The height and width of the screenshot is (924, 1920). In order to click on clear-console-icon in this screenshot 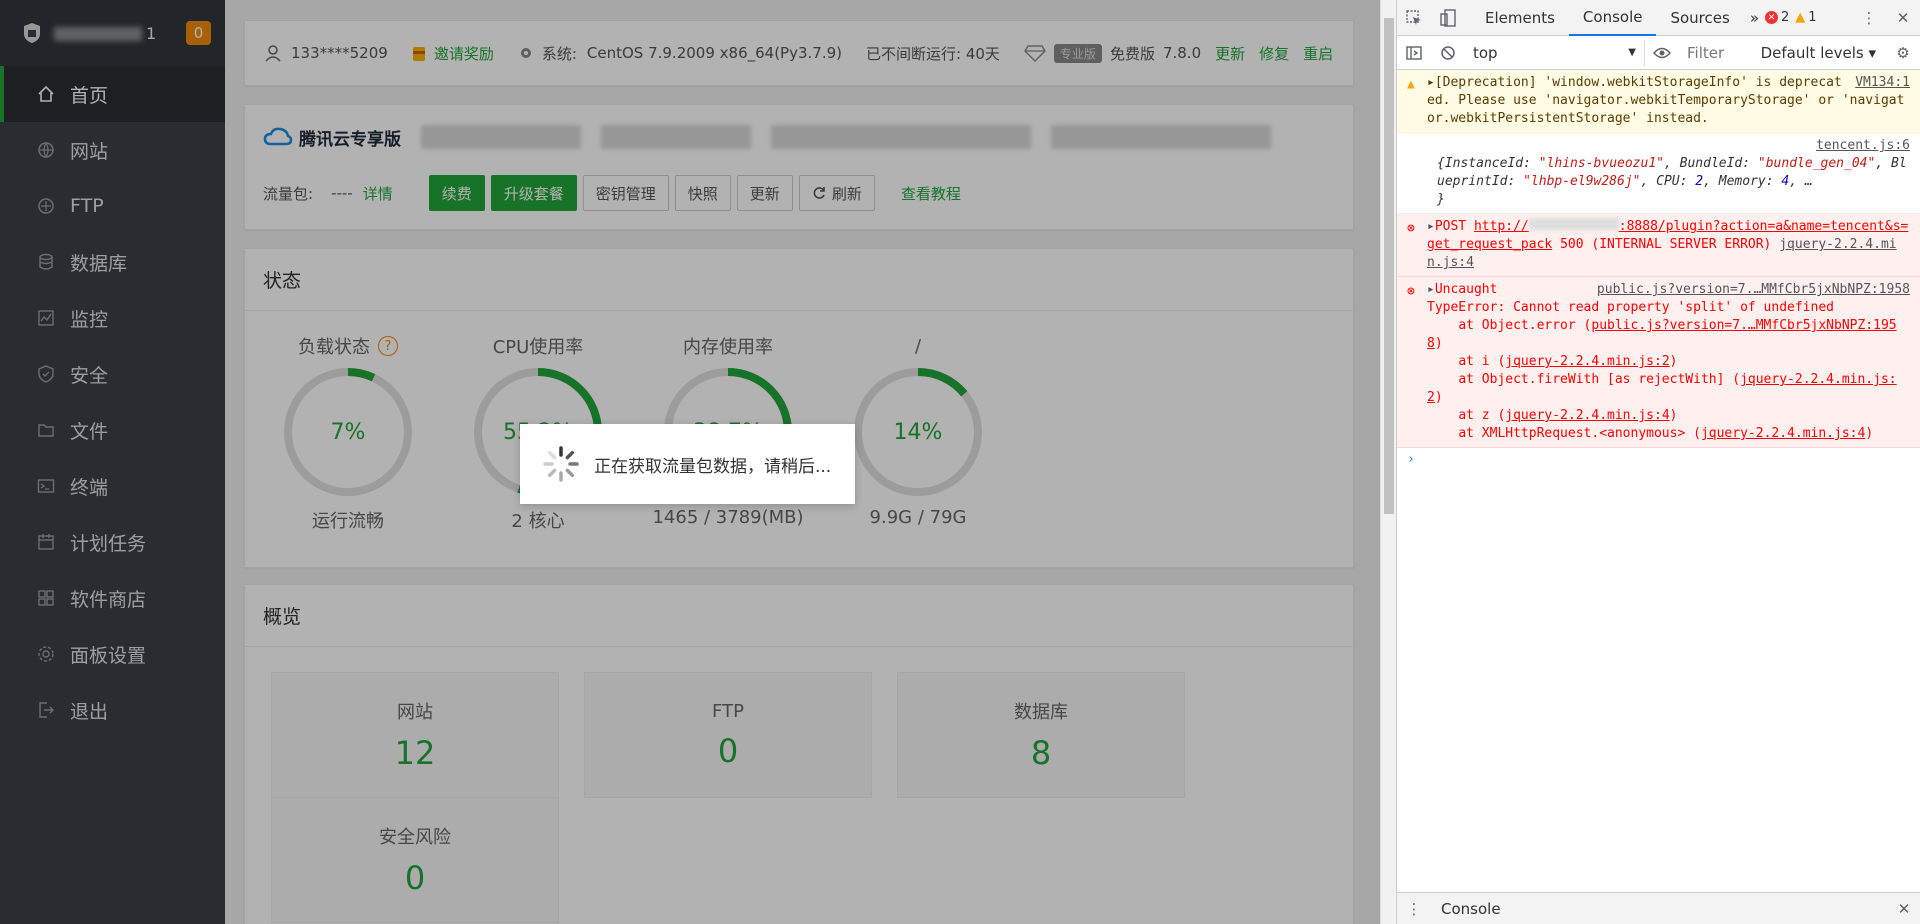, I will do `click(1448, 53)`.